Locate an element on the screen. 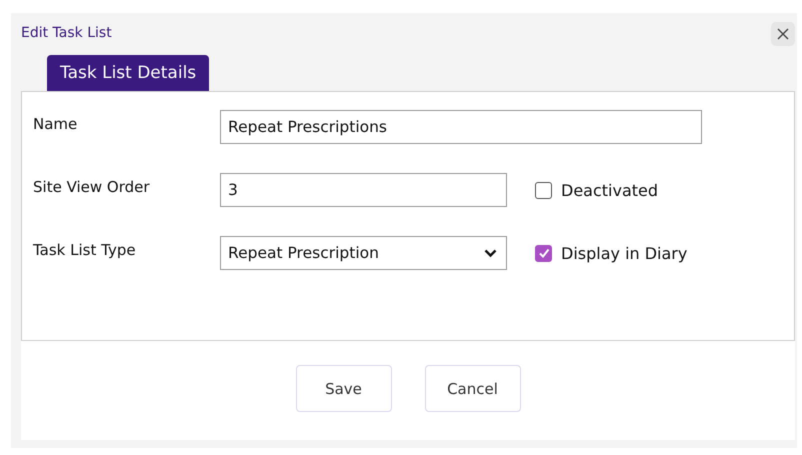 The height and width of the screenshot is (455, 802). input-field: Repeat Prescriptions is located at coordinates (461, 127).